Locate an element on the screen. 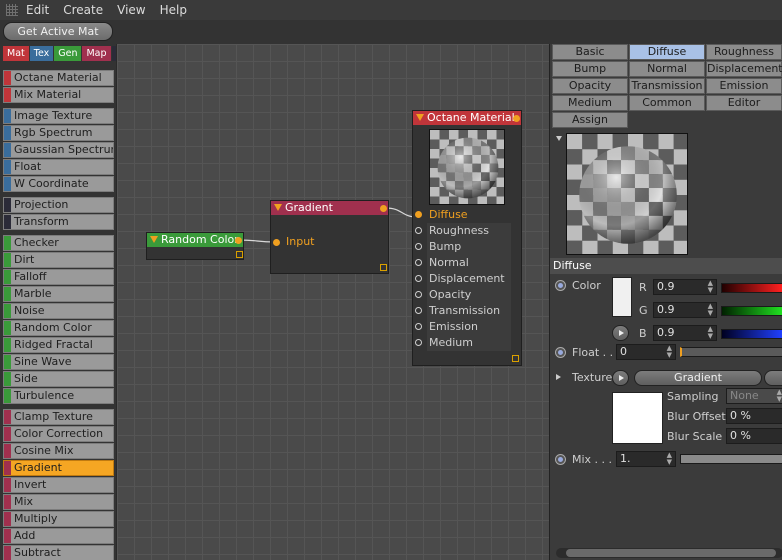  color-expand-button is located at coordinates (620, 333).